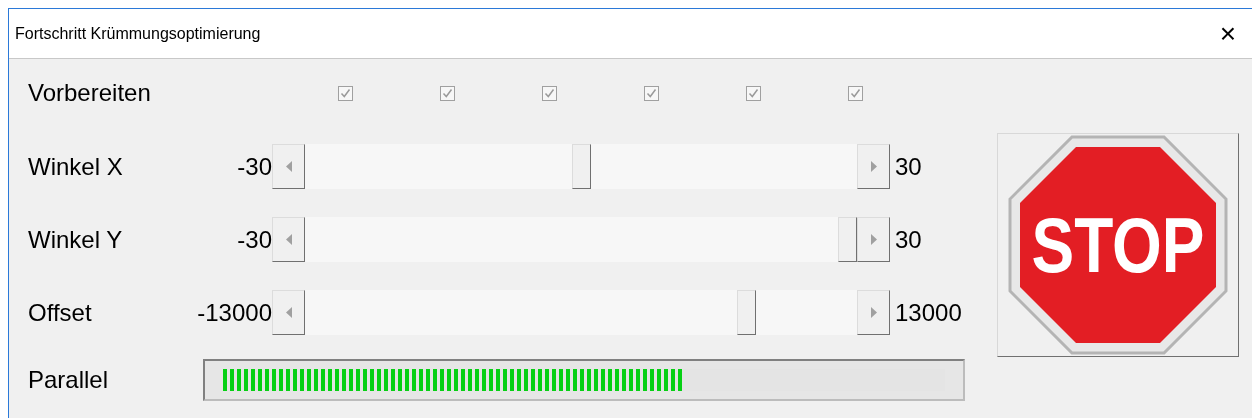 This screenshot has width=1252, height=418. Describe the element at coordinates (69, 380) in the screenshot. I see `parallel-label: Parallel` at that location.